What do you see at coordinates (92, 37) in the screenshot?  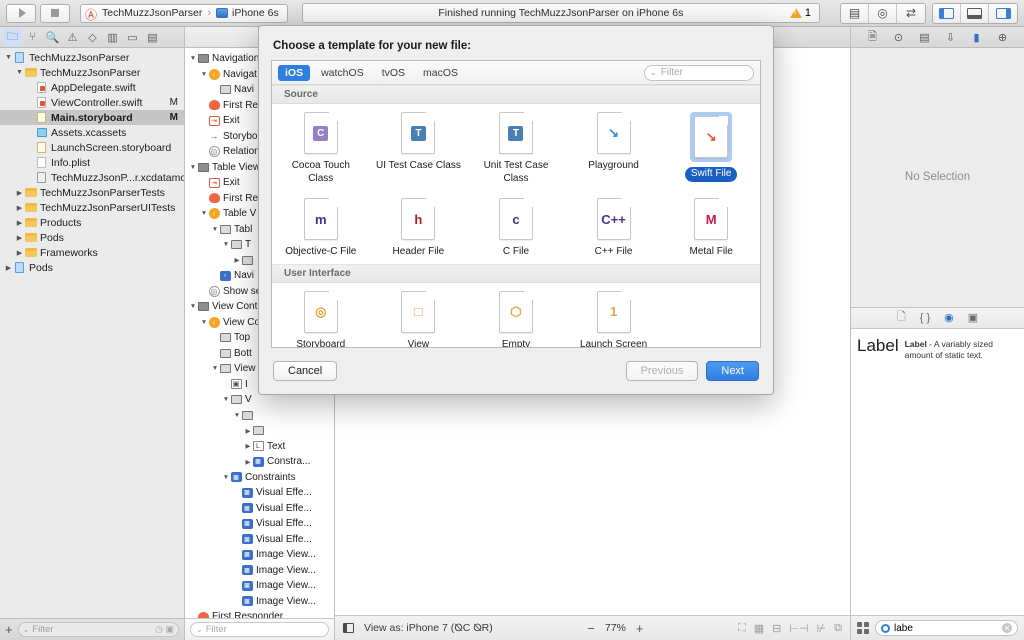 I see `navigator-tab-test: ◇` at bounding box center [92, 37].